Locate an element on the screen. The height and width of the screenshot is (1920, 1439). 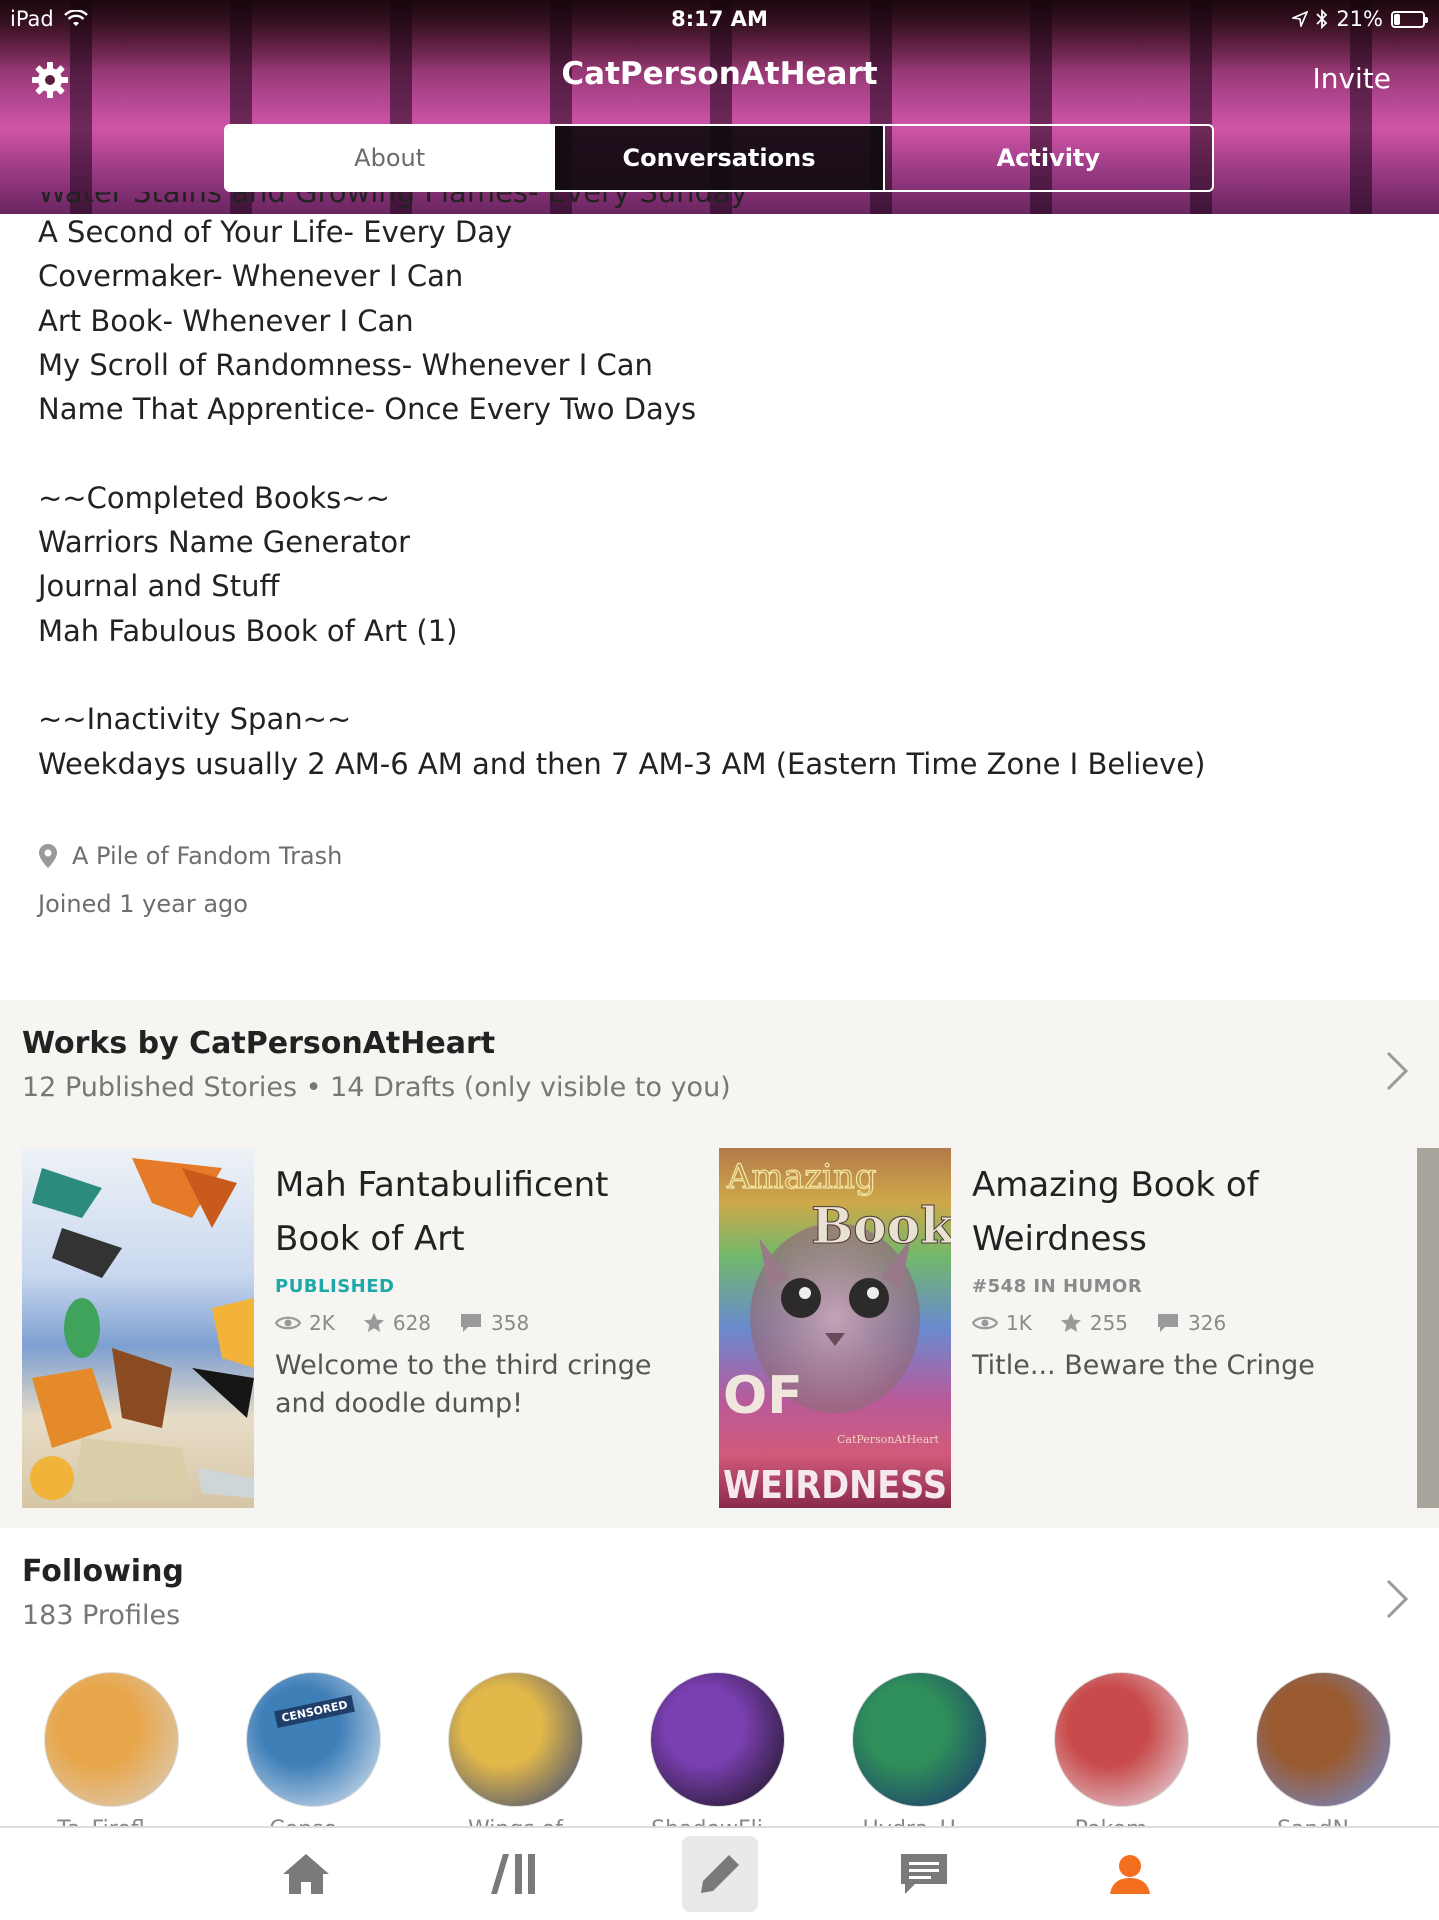
nav-profile is located at coordinates (1130, 1874).